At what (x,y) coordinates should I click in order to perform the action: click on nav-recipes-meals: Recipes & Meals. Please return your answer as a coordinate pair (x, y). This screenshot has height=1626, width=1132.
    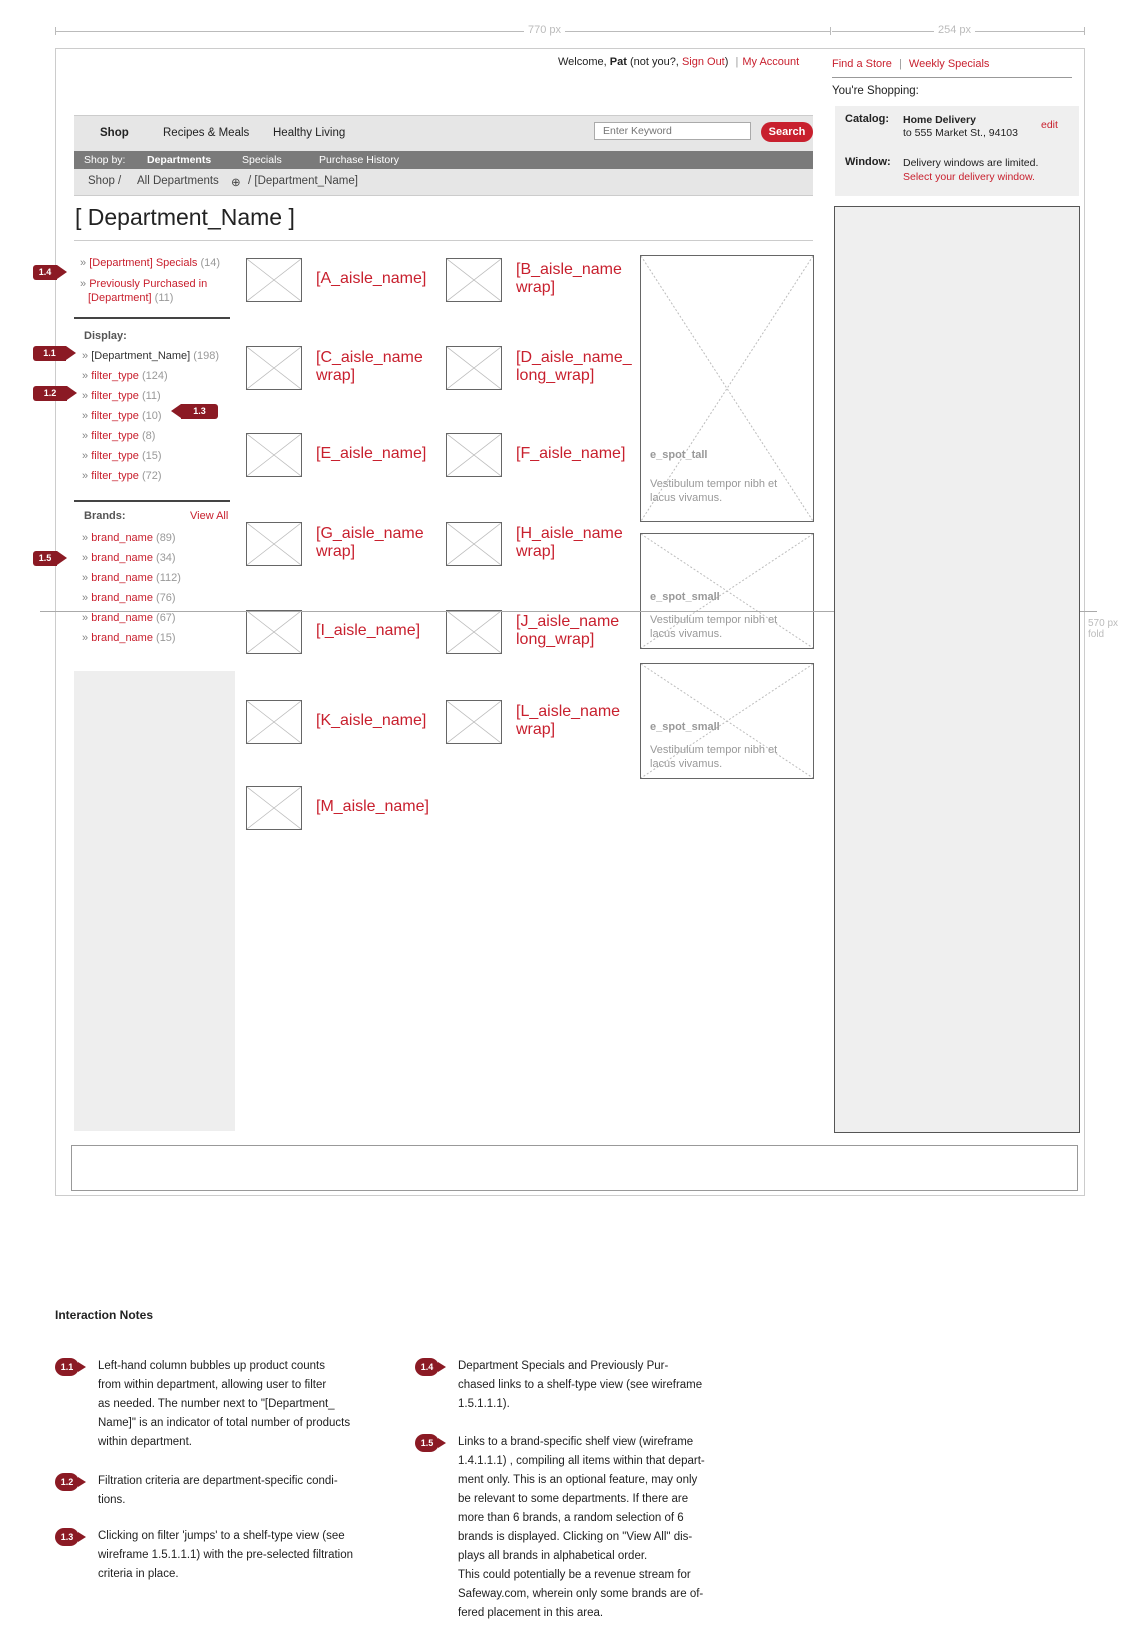
    Looking at the image, I should click on (206, 133).